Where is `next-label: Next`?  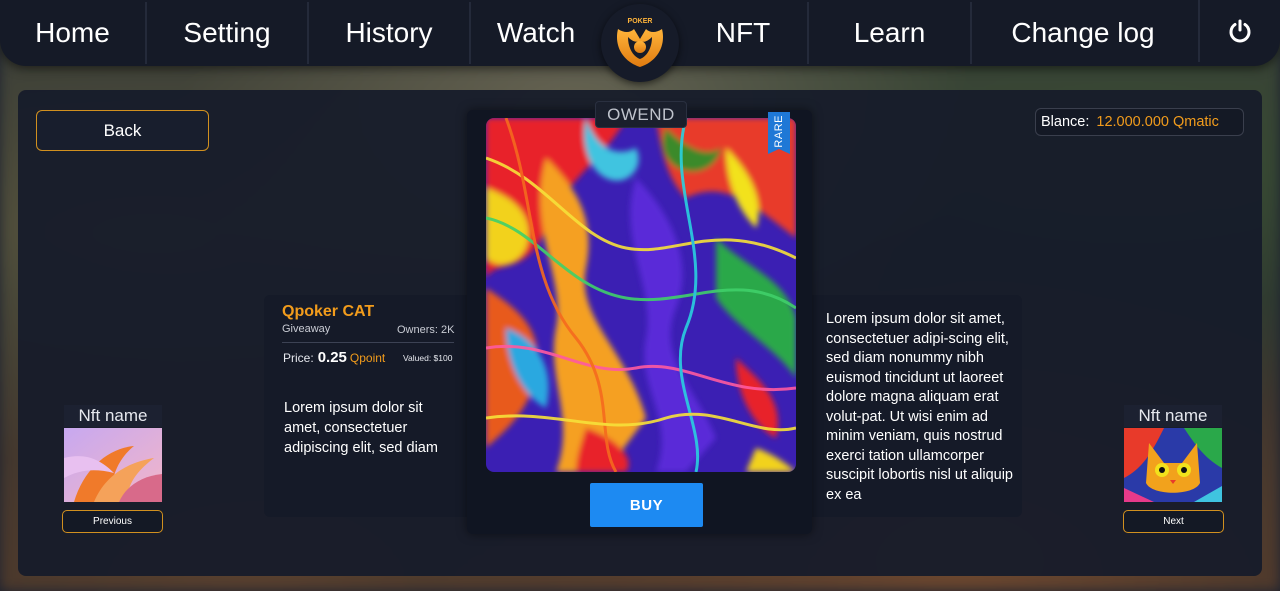
next-label: Next is located at coordinates (1173, 521).